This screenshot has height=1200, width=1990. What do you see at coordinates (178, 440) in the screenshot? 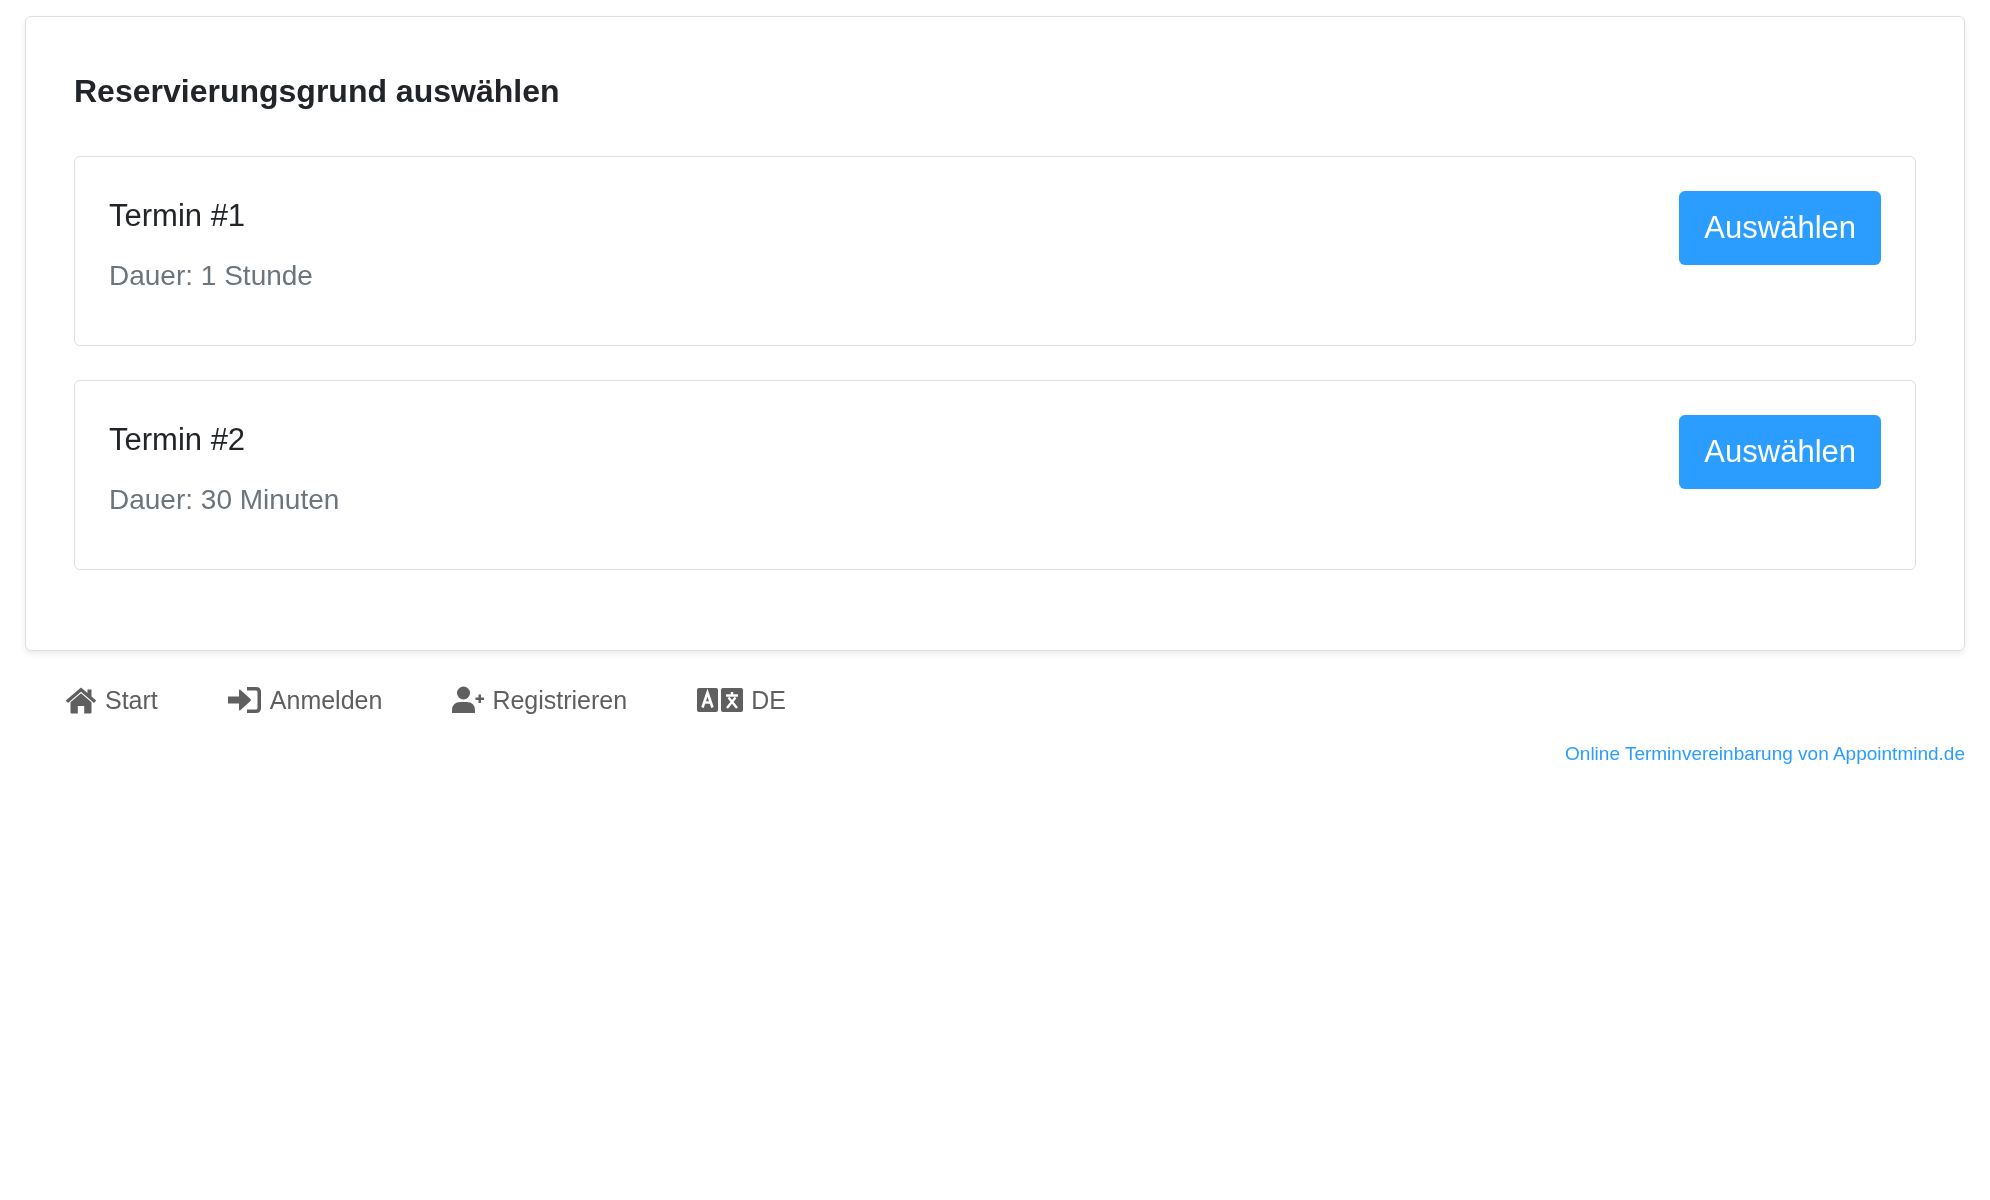
I see `option-title: Termin #2` at bounding box center [178, 440].